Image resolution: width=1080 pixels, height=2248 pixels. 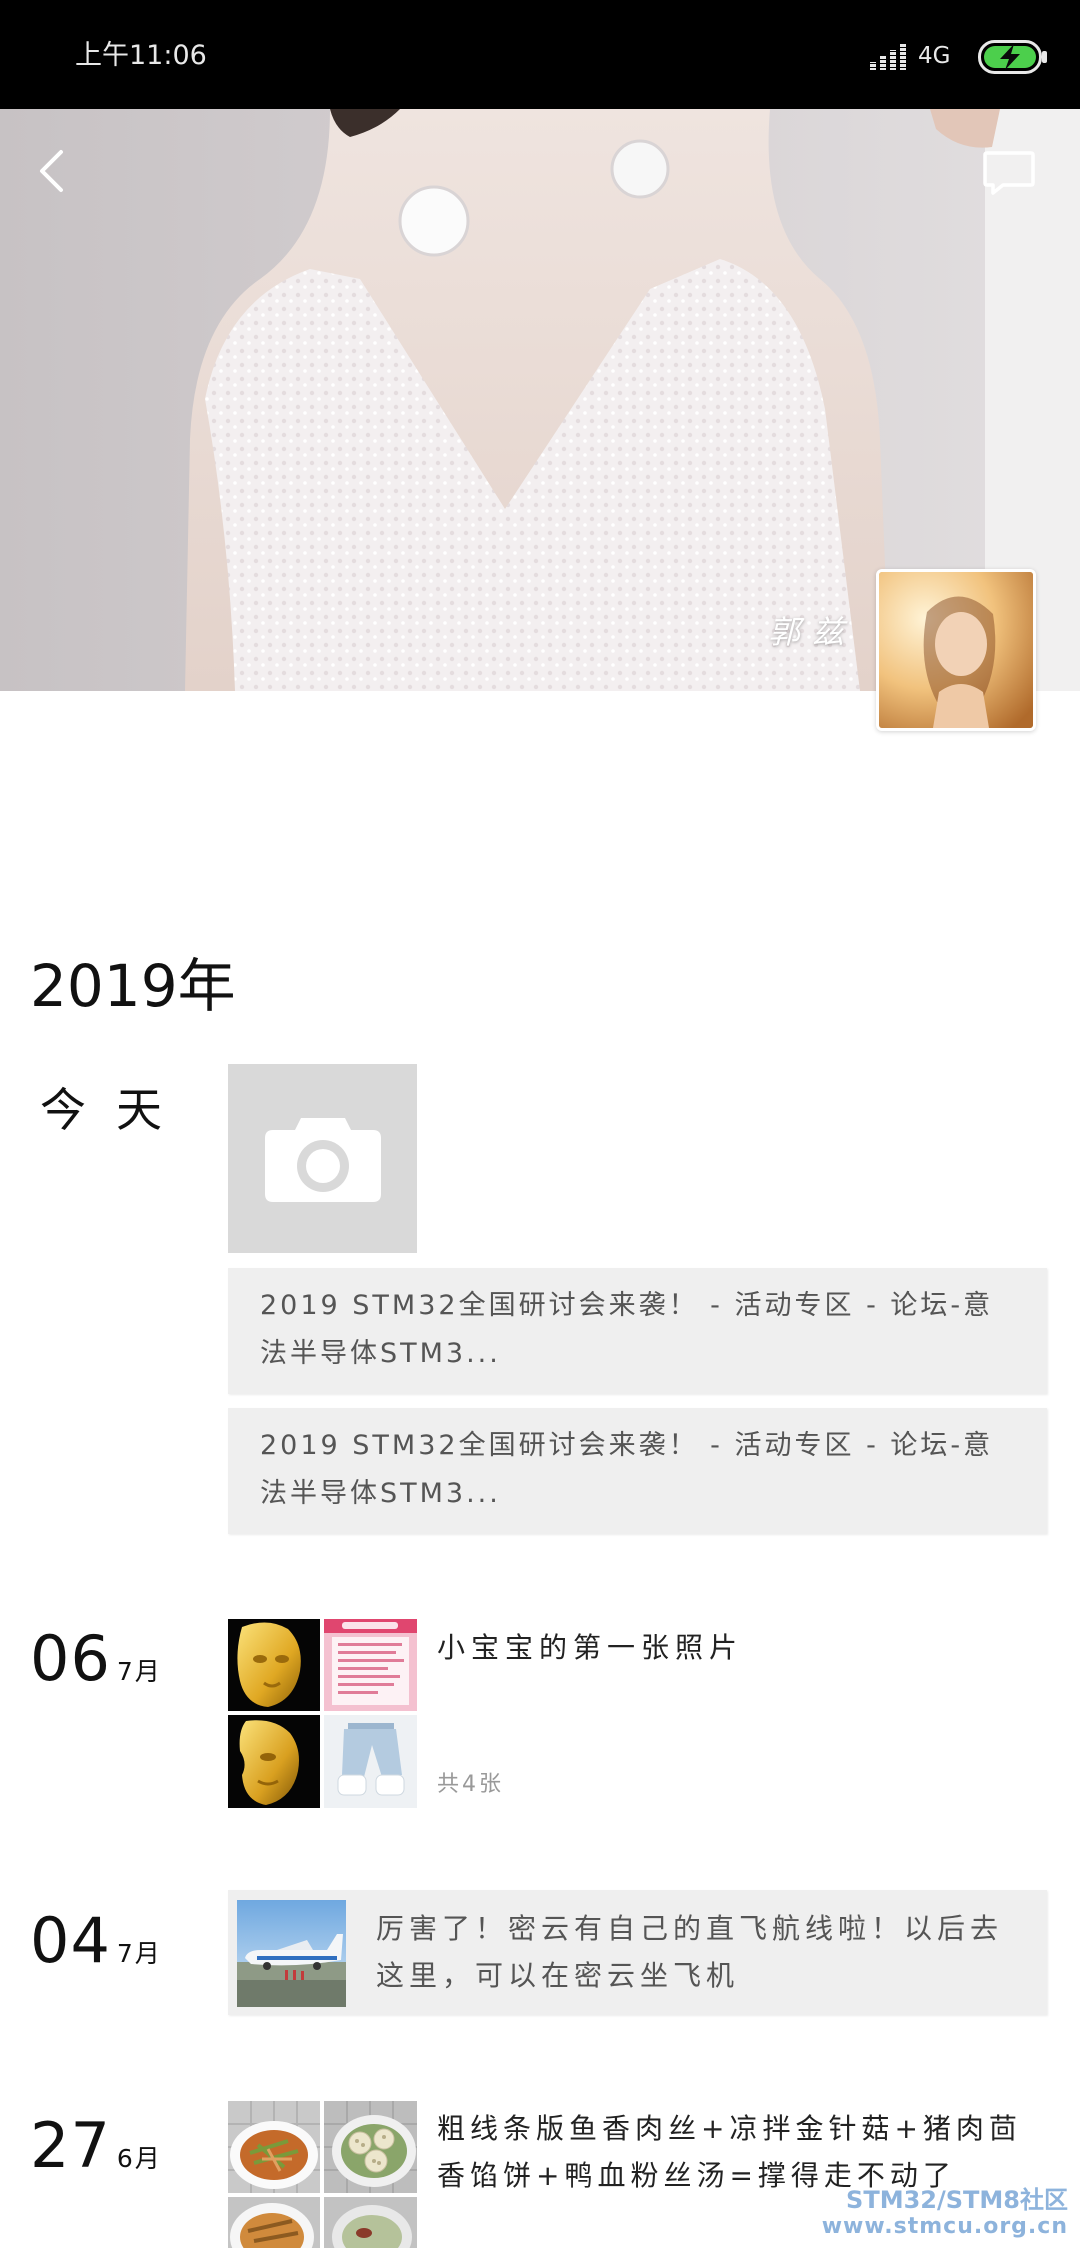 I want to click on photo-count: 共4张, so click(x=470, y=1784).